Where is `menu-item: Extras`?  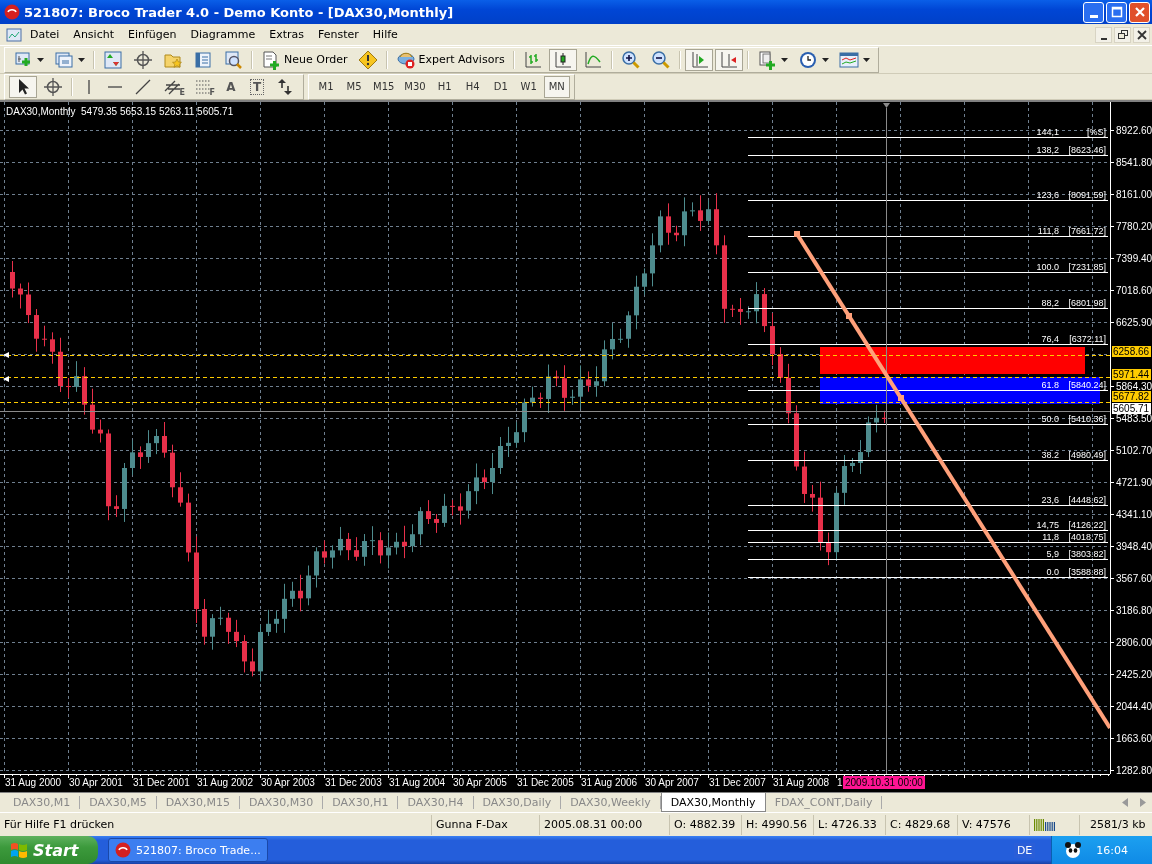
menu-item: Extras is located at coordinates (287, 34).